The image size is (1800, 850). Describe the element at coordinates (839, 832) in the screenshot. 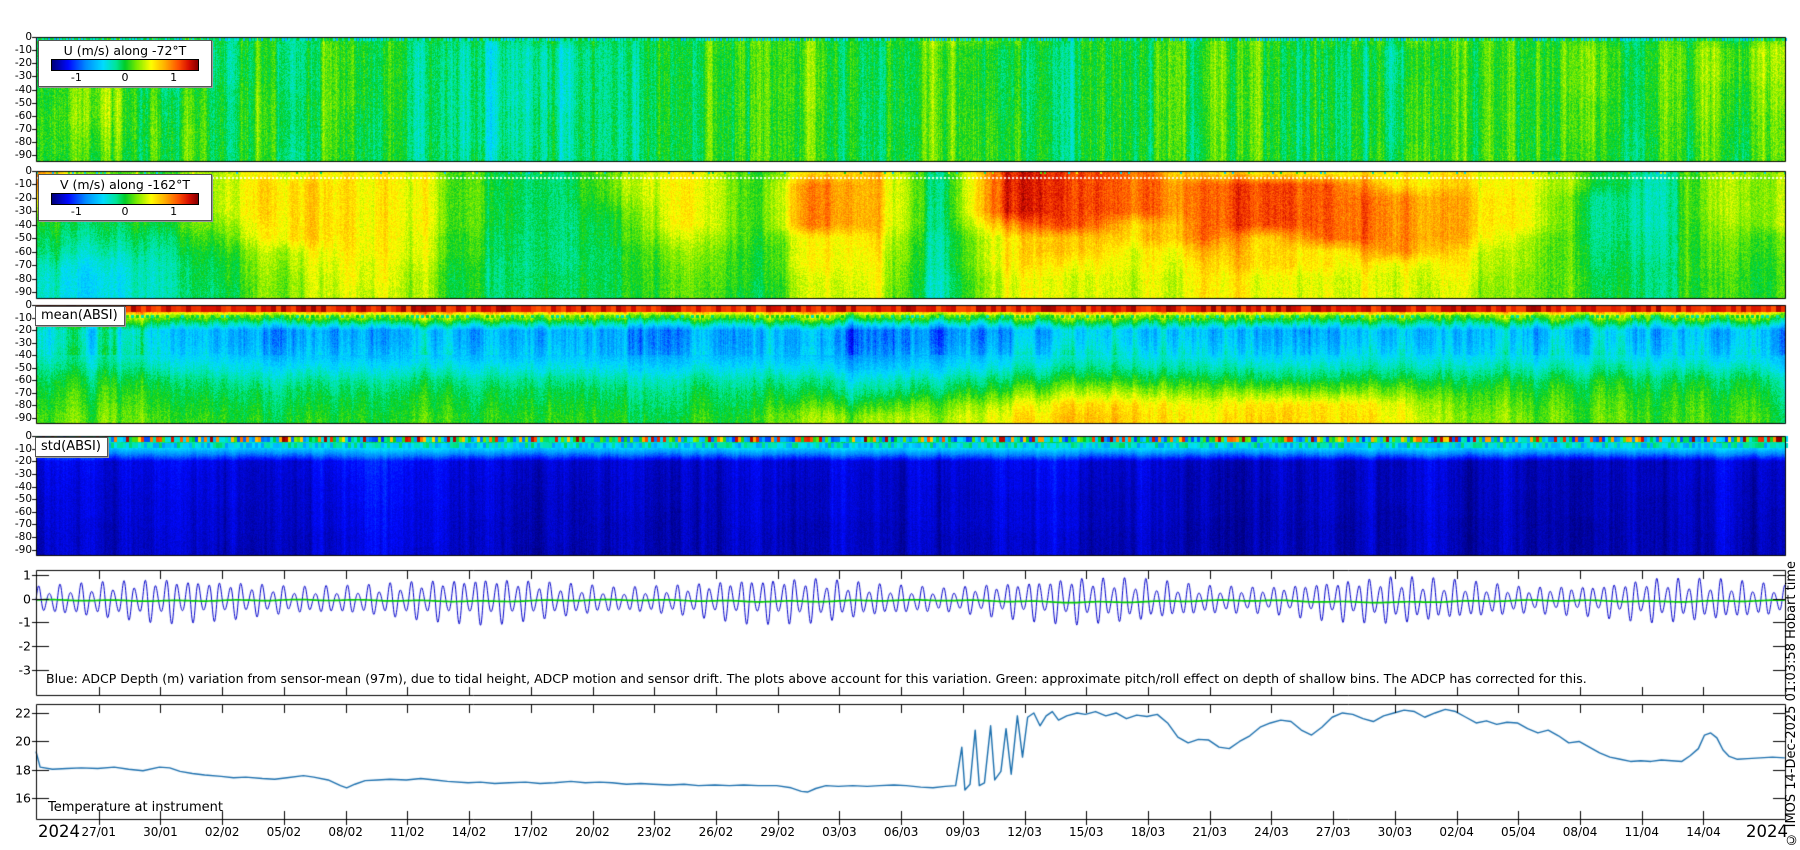

I see `x-tick-label: 03/03` at that location.